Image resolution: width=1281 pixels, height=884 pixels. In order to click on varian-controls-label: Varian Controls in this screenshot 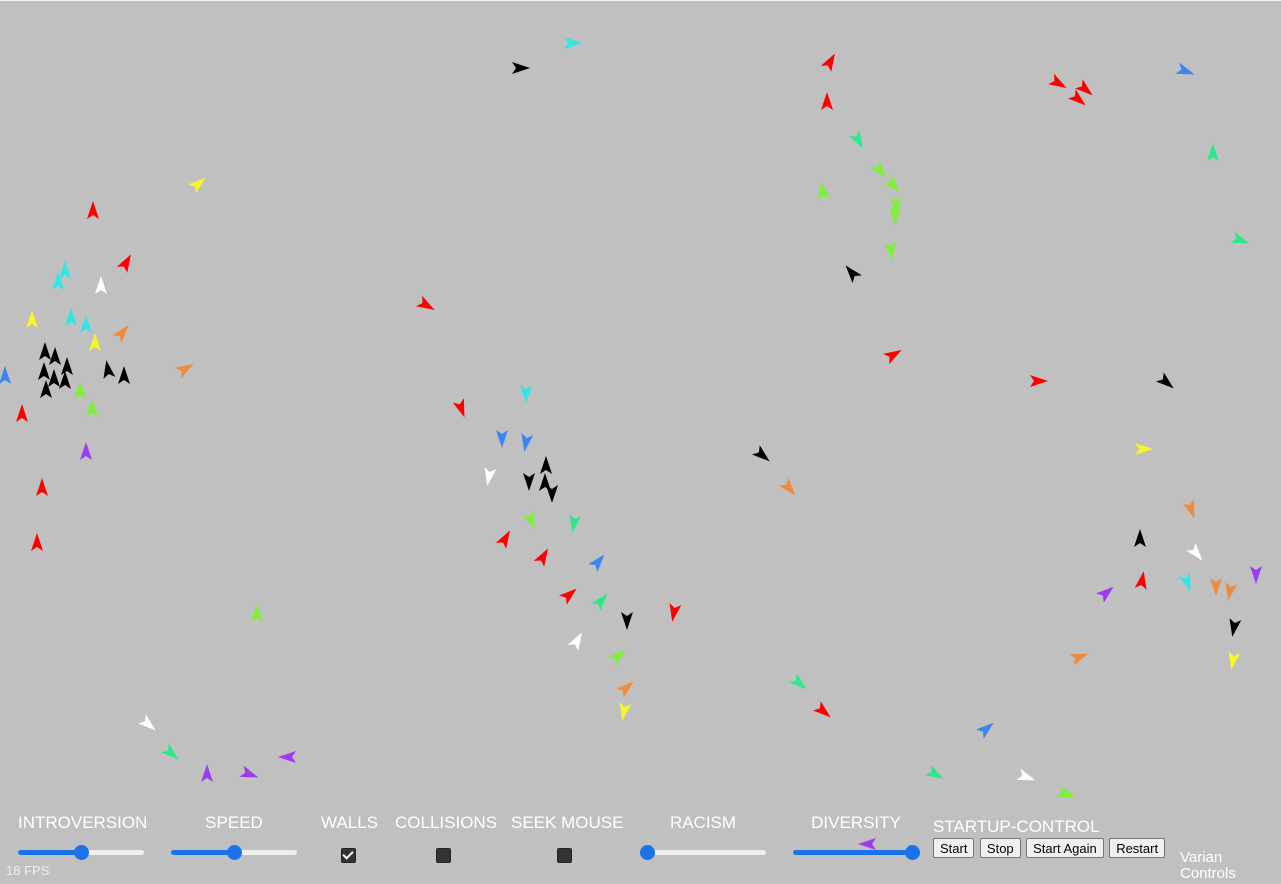, I will do `click(1208, 865)`.